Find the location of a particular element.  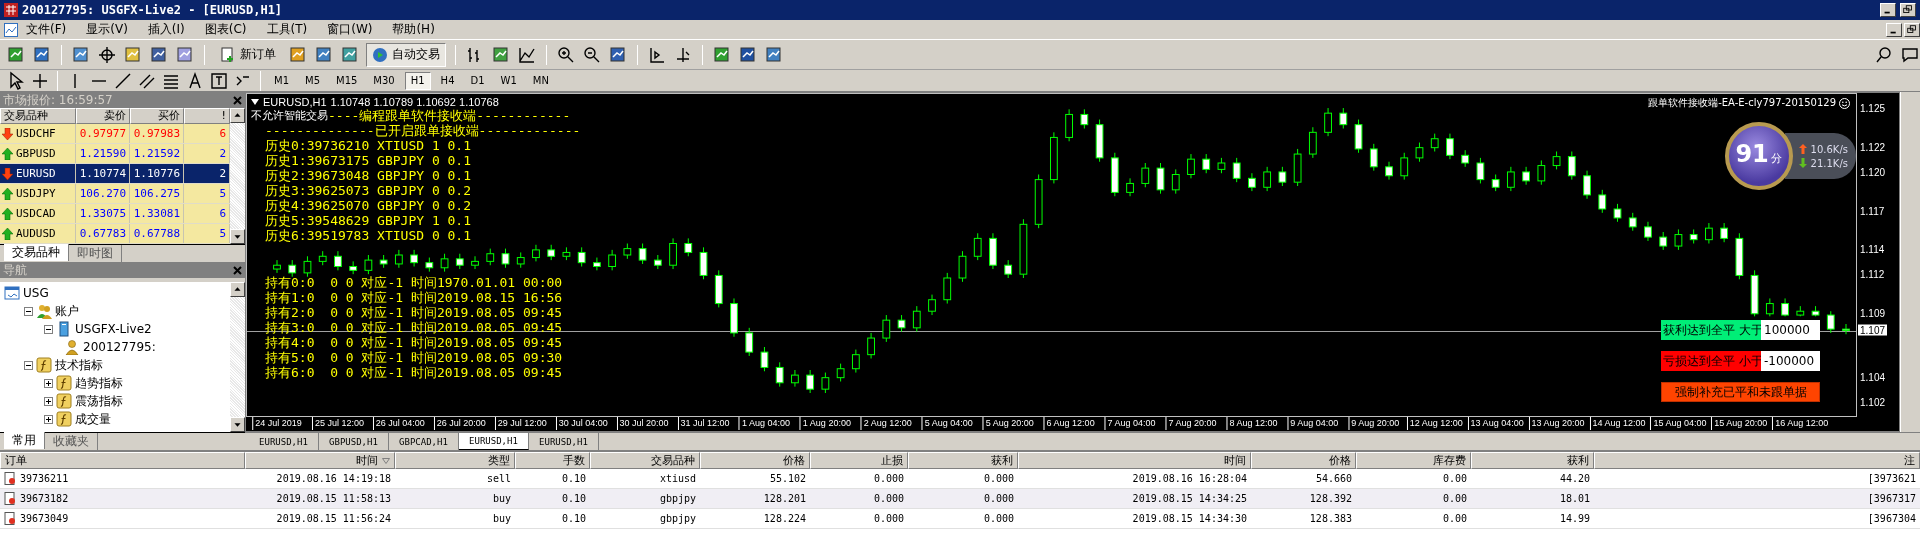

bid-price: 1.21590 is located at coordinates (103, 153).